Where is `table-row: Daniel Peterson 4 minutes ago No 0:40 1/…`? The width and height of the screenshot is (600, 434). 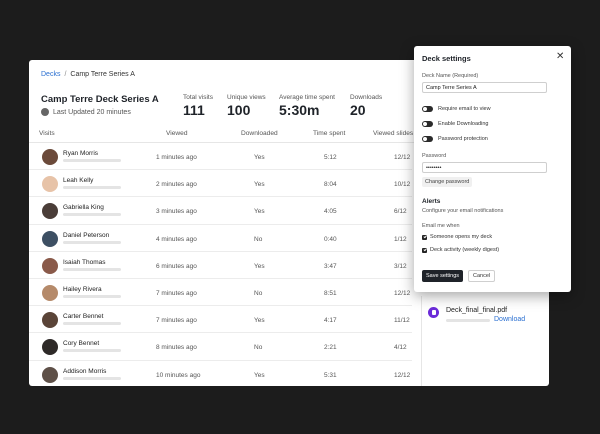
table-row: Daniel Peterson 4 minutes ago No 0:40 1/… is located at coordinates (220, 238).